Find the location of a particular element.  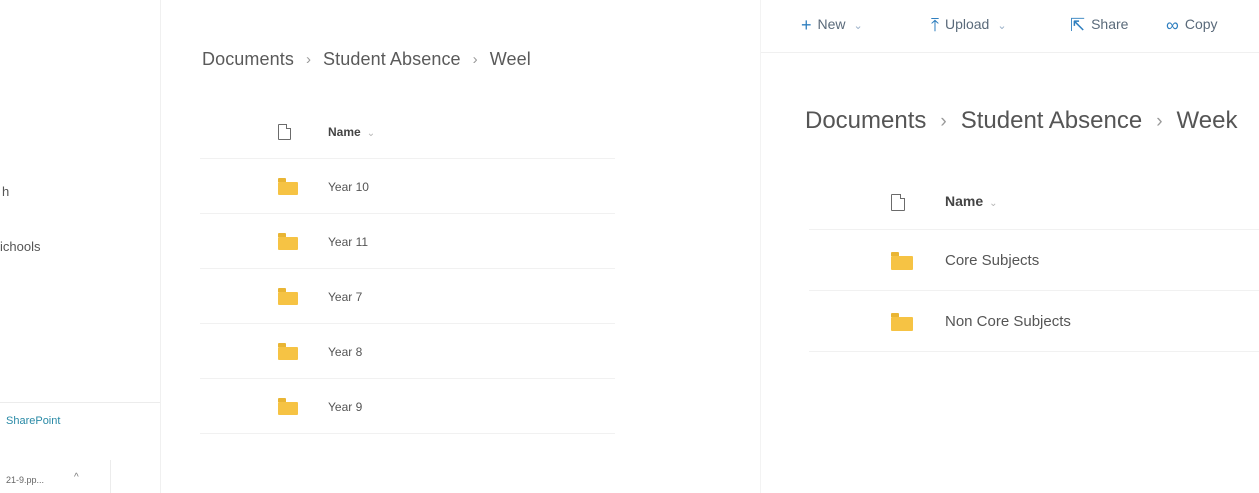

folder-name: Year 8 is located at coordinates (345, 352).